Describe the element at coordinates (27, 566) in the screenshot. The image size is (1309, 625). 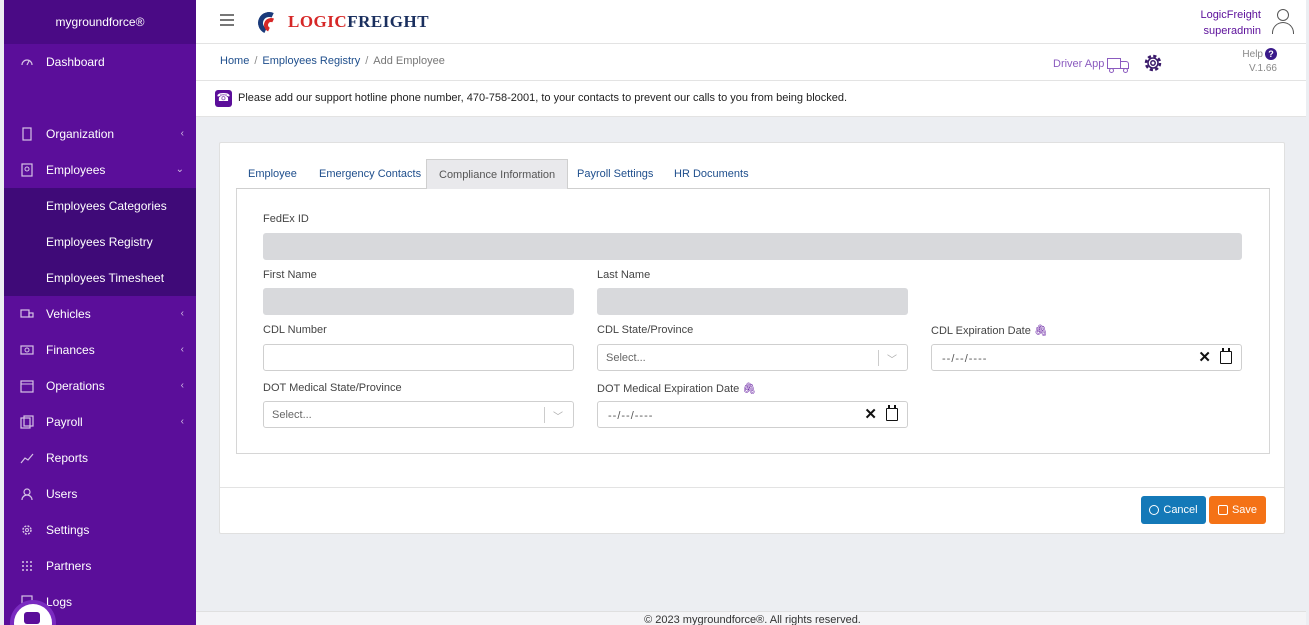
I see `grid-icon` at that location.